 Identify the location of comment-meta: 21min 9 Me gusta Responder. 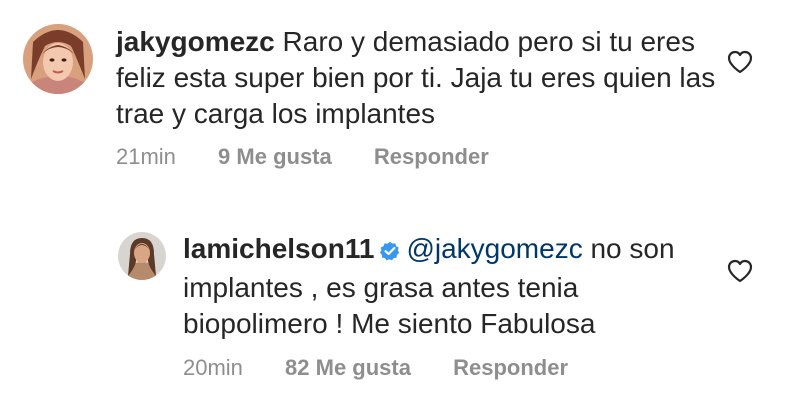
(320, 157).